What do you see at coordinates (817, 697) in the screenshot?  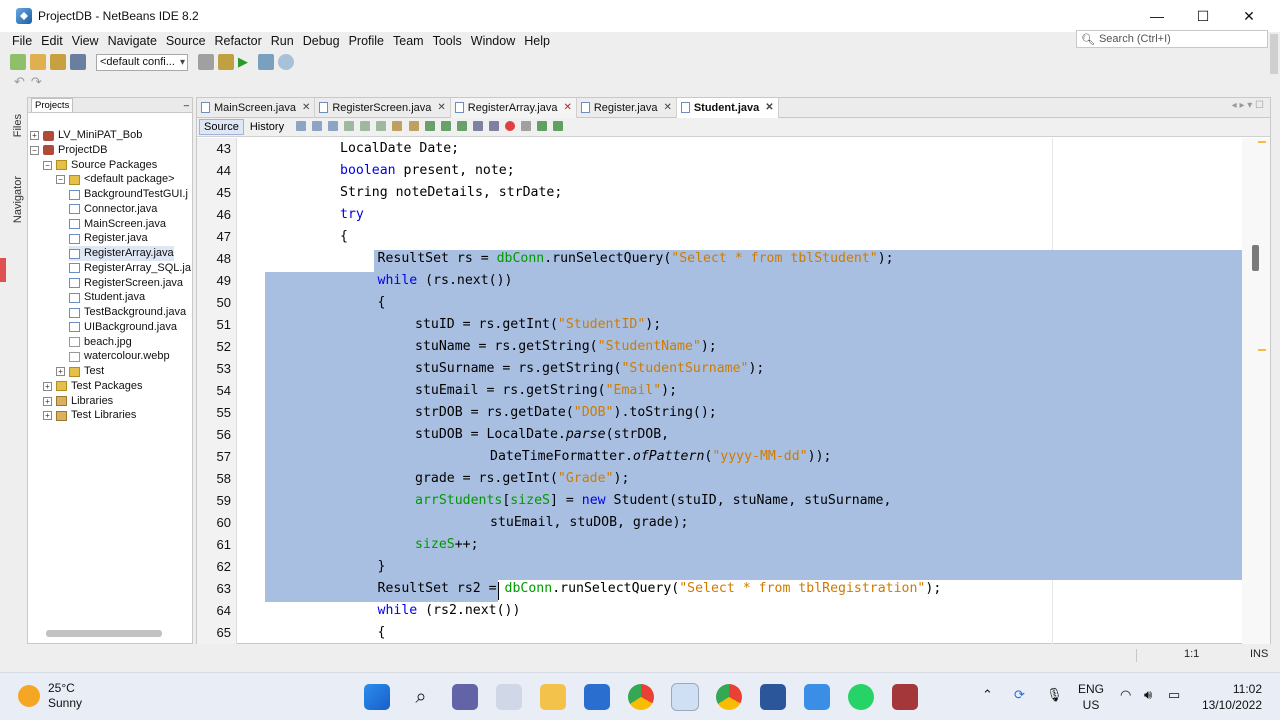 I see `notepad-icon` at bounding box center [817, 697].